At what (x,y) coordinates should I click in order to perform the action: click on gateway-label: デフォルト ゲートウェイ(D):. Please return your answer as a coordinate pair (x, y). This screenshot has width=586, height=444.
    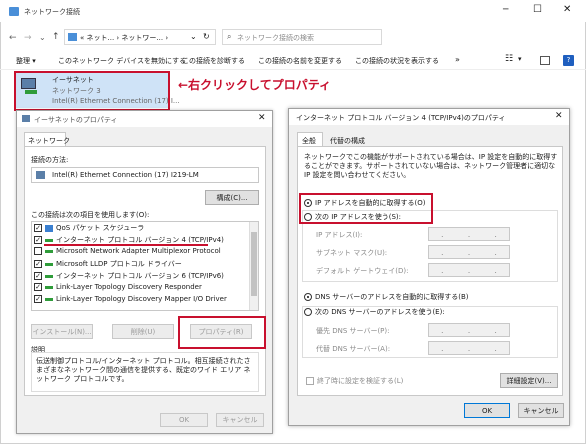
    Looking at the image, I should click on (362, 271).